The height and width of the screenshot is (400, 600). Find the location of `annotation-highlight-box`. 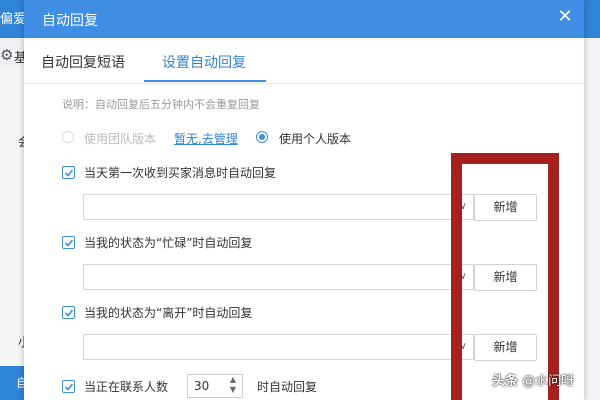

annotation-highlight-box is located at coordinates (505, 276).